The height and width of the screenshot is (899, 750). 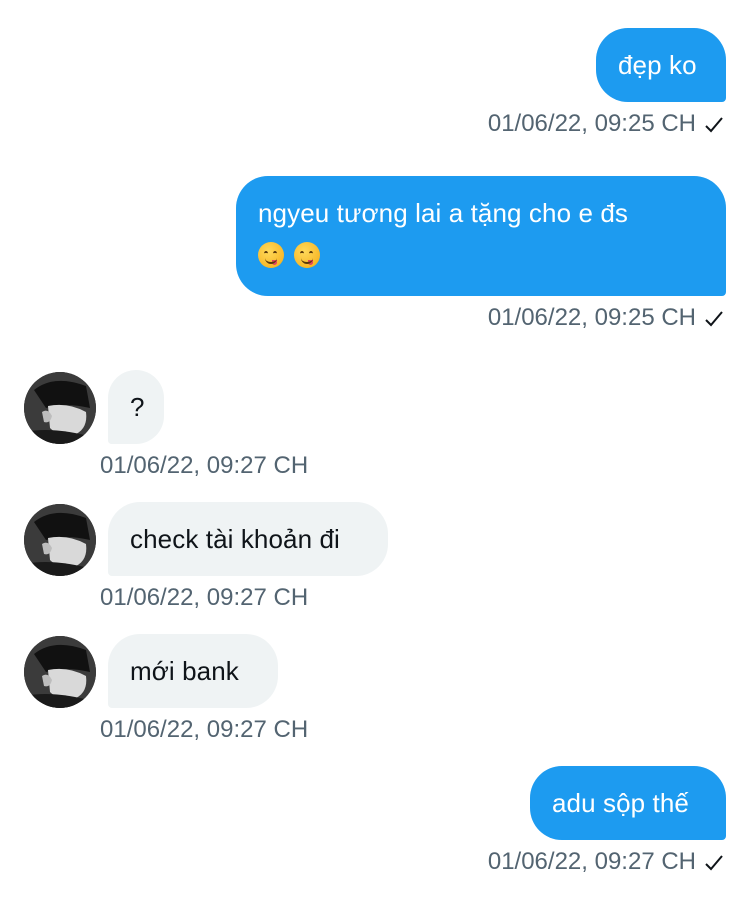 What do you see at coordinates (492, 251) in the screenshot?
I see `emoji-row` at bounding box center [492, 251].